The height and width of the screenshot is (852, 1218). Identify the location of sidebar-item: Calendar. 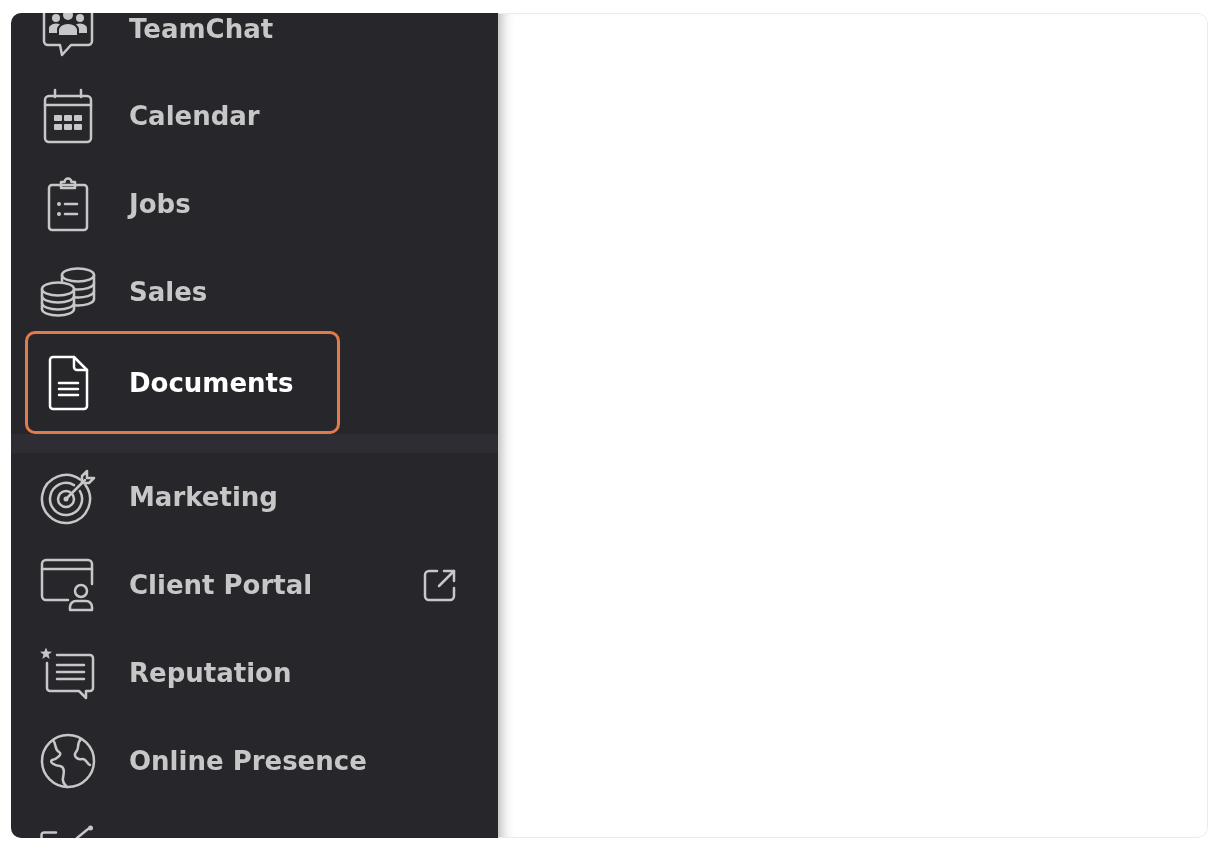
(254, 116).